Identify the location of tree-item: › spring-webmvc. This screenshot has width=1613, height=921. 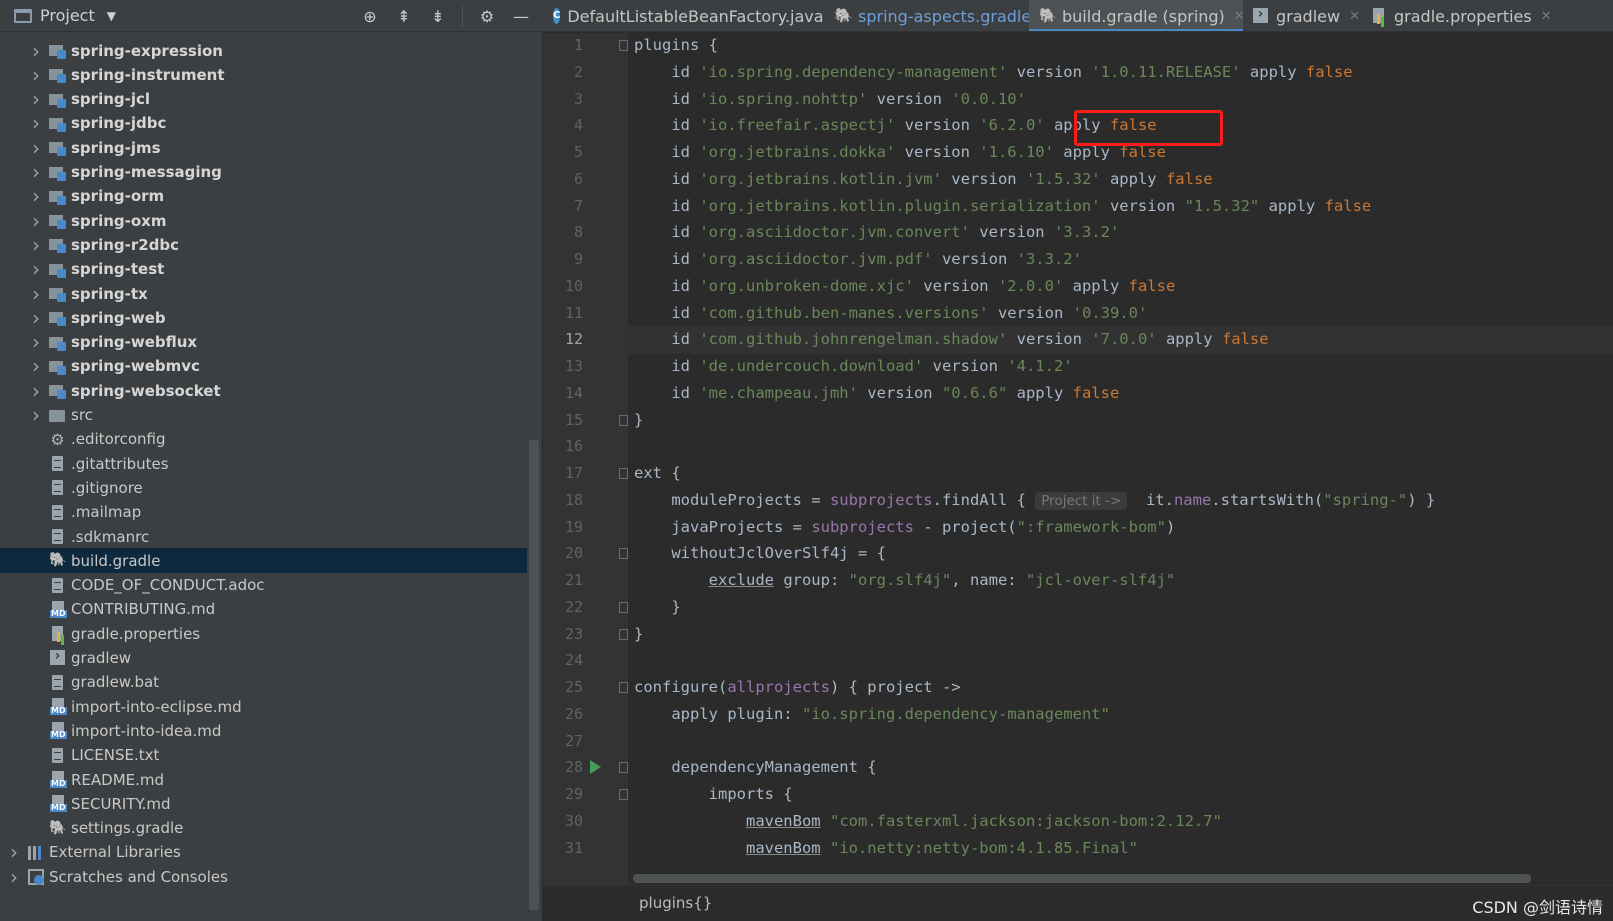
(263, 366).